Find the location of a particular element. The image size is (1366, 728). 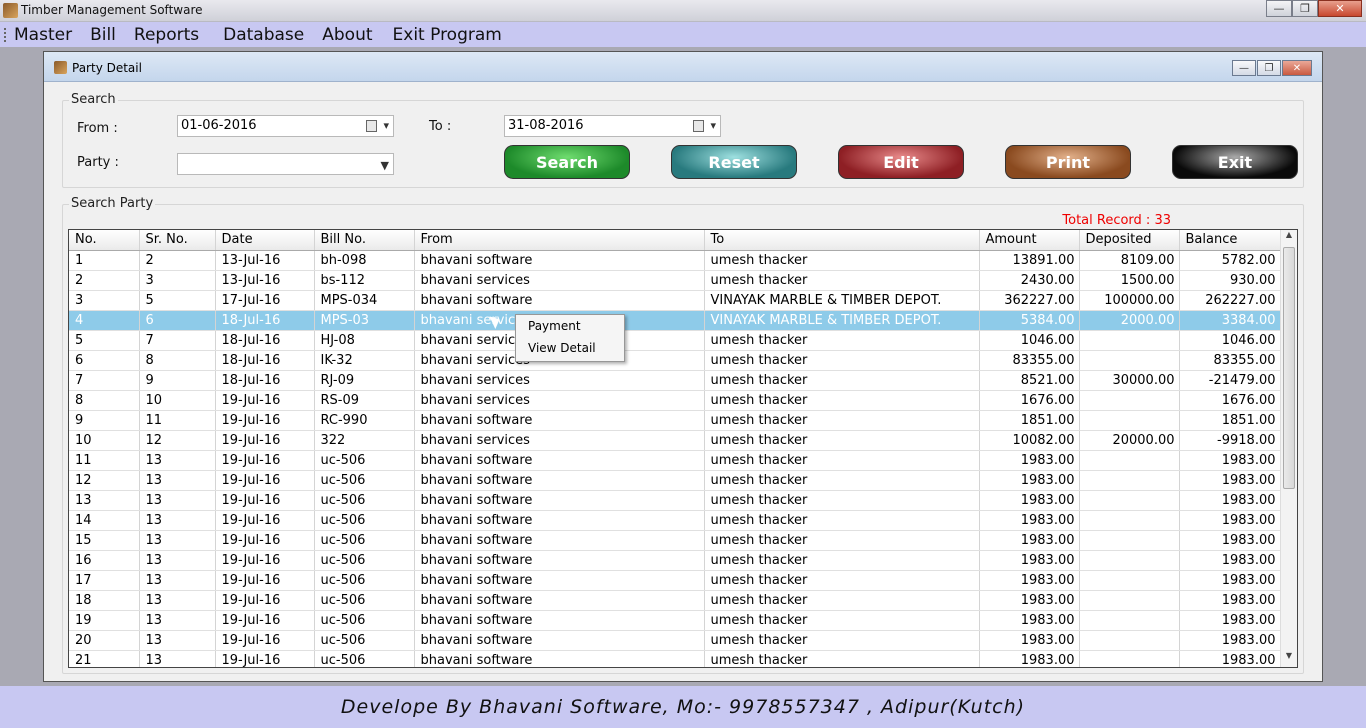

table-cell: 13 is located at coordinates (177, 600).